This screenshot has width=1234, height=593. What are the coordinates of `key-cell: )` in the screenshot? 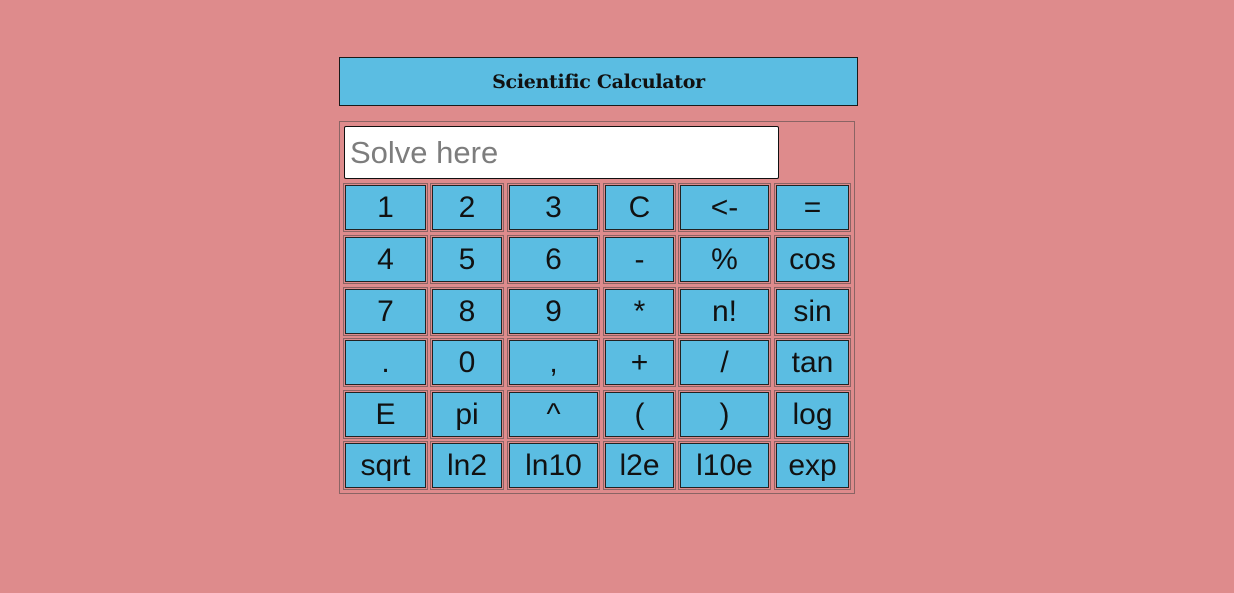 It's located at (724, 414).